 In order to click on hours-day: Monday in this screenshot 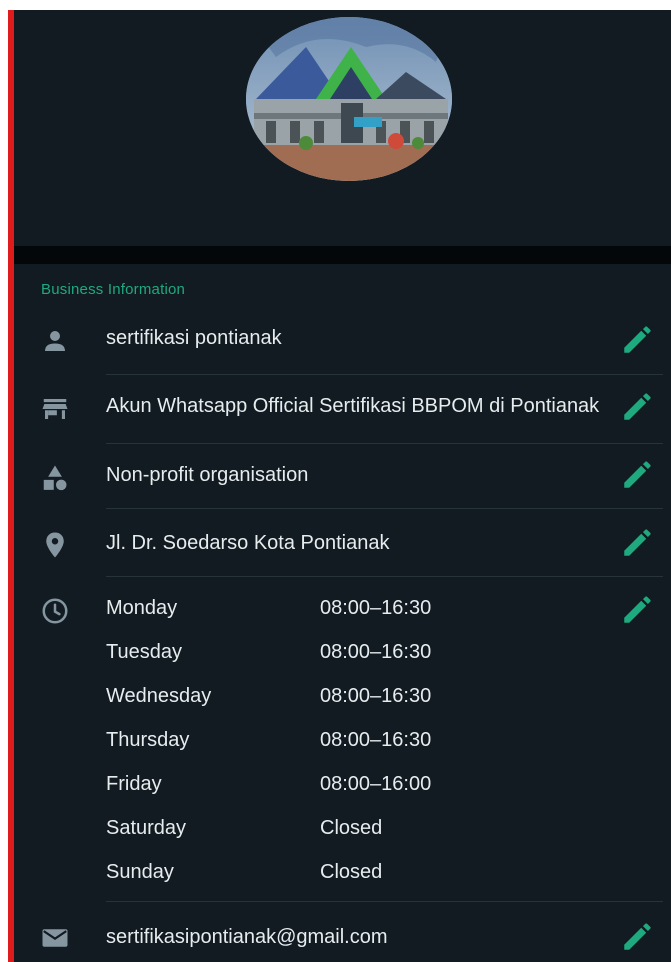, I will do `click(142, 608)`.